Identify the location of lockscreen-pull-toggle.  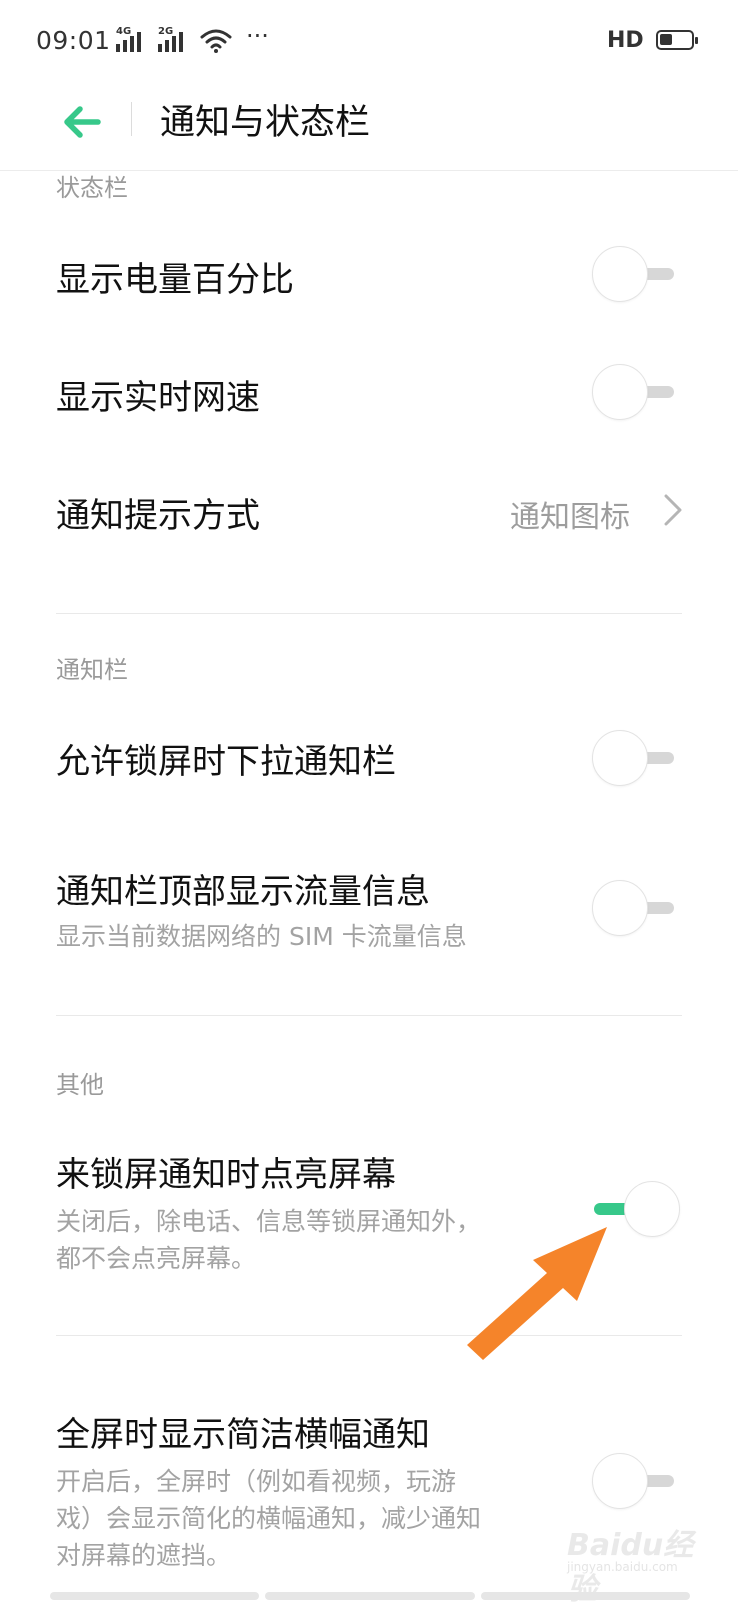
(638, 758).